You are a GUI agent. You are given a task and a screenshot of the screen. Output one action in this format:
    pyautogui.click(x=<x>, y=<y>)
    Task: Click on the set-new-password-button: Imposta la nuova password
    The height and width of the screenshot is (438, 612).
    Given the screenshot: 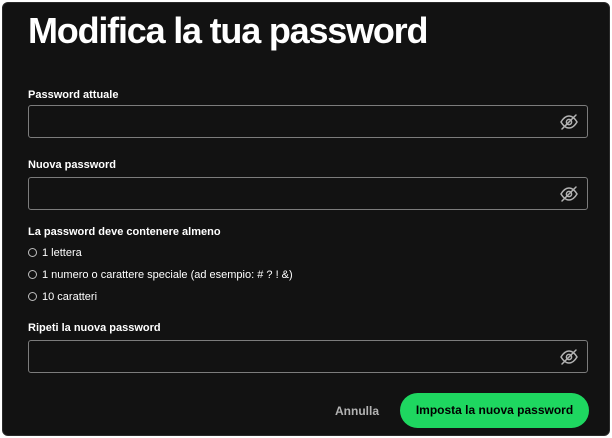 What is the action you would take?
    pyautogui.click(x=494, y=410)
    